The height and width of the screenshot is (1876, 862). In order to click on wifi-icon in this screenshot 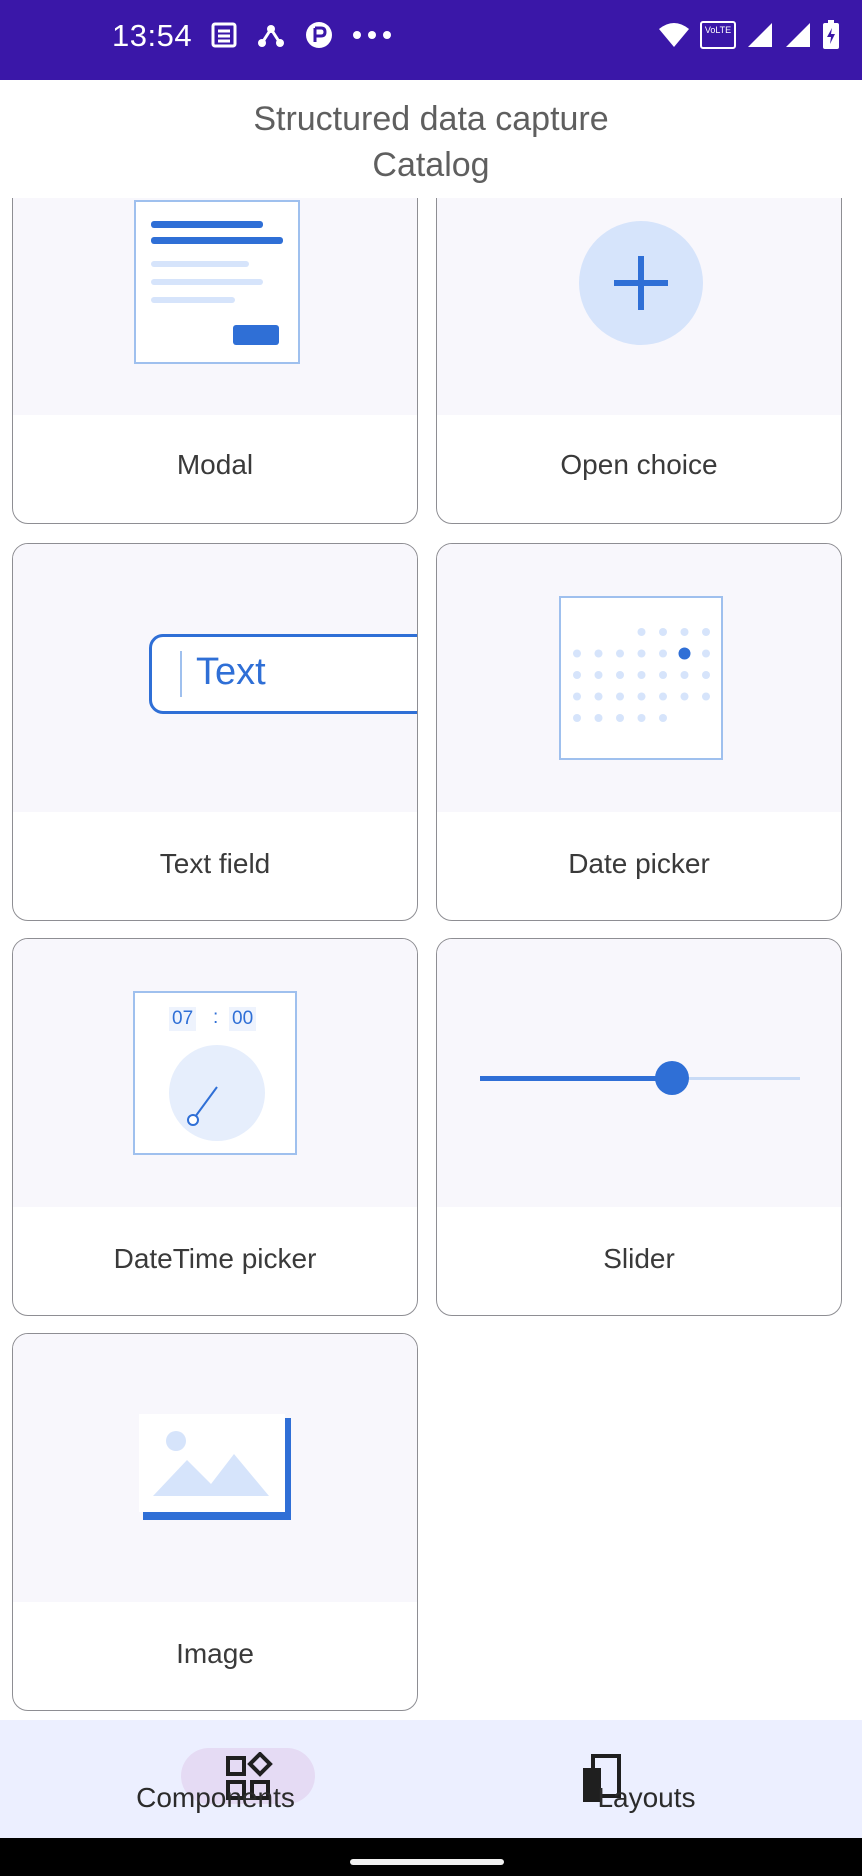, I will do `click(674, 35)`.